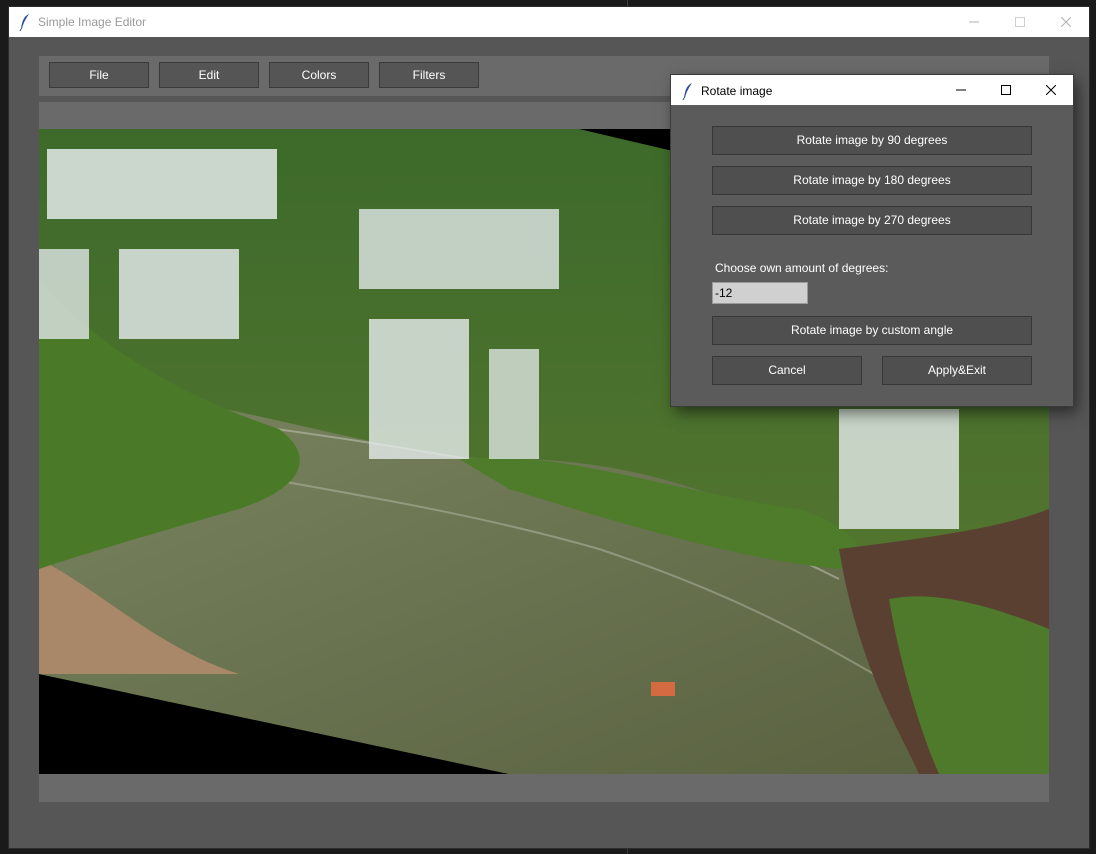 This screenshot has width=1096, height=854. I want to click on minimize-button, so click(974, 22).